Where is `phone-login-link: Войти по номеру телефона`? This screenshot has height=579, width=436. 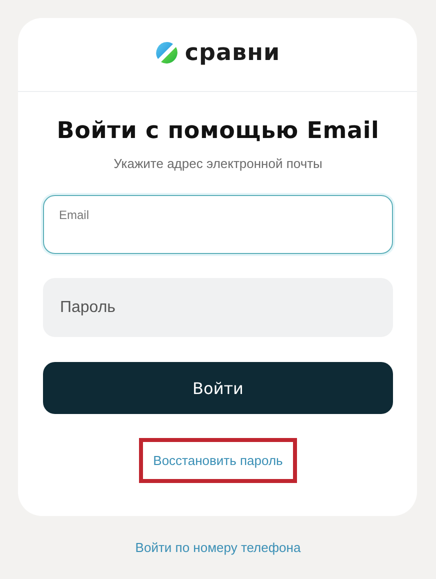 phone-login-link: Войти по номеру телефона is located at coordinates (218, 547).